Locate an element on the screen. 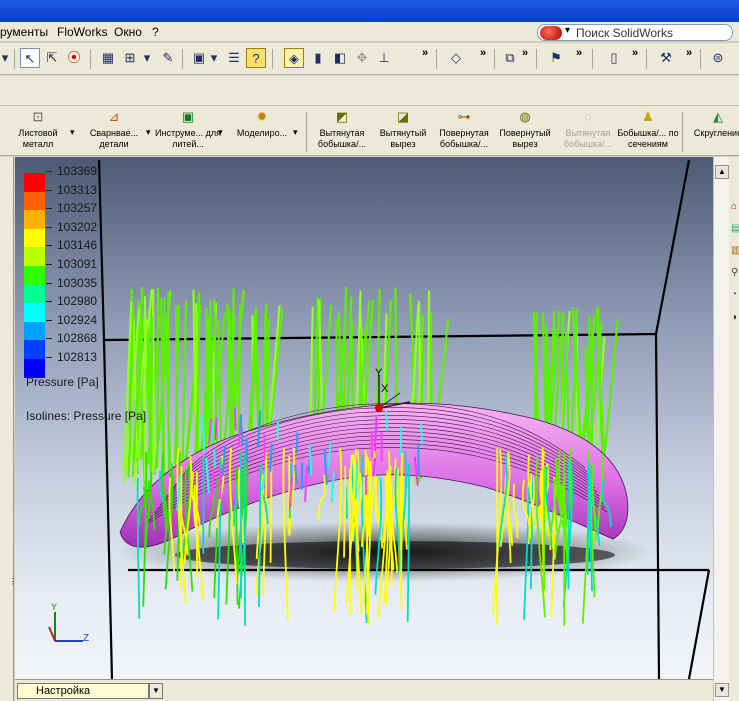 The image size is (739, 701). rebuild-traffic-light-icon: ⦿ is located at coordinates (74, 58).